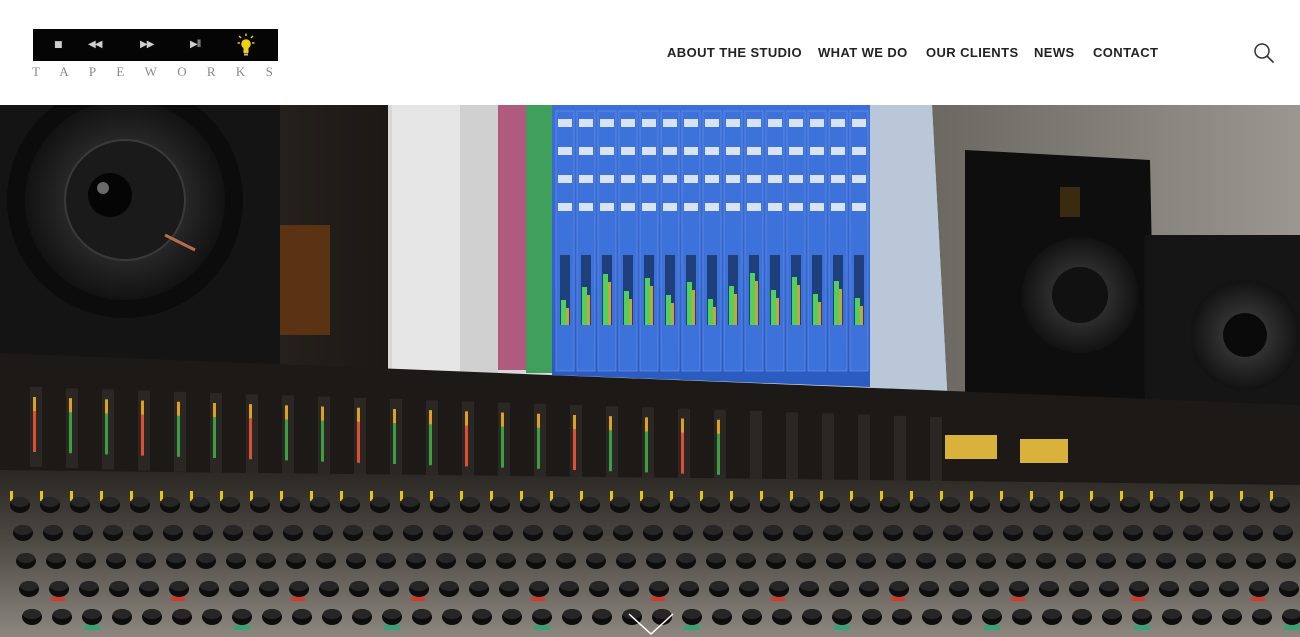 This screenshot has width=1300, height=637. Describe the element at coordinates (163, 71) in the screenshot. I see `logo-wordmark: TAPEWORKS` at that location.